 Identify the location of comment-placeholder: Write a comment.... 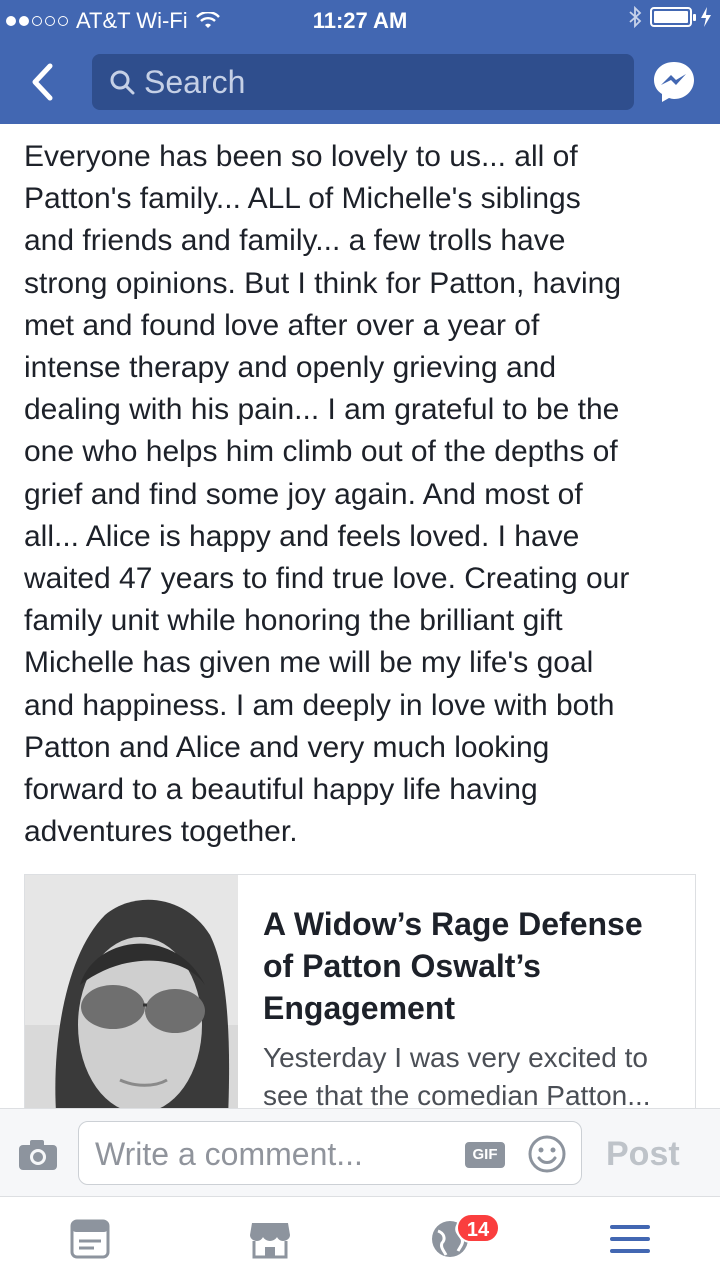
(229, 1154).